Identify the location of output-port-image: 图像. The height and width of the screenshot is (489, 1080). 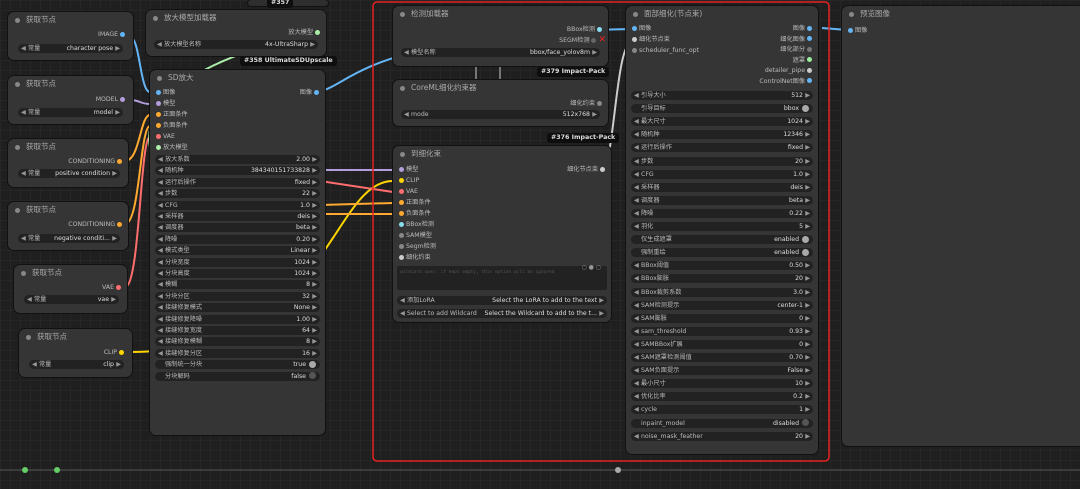
(309, 92).